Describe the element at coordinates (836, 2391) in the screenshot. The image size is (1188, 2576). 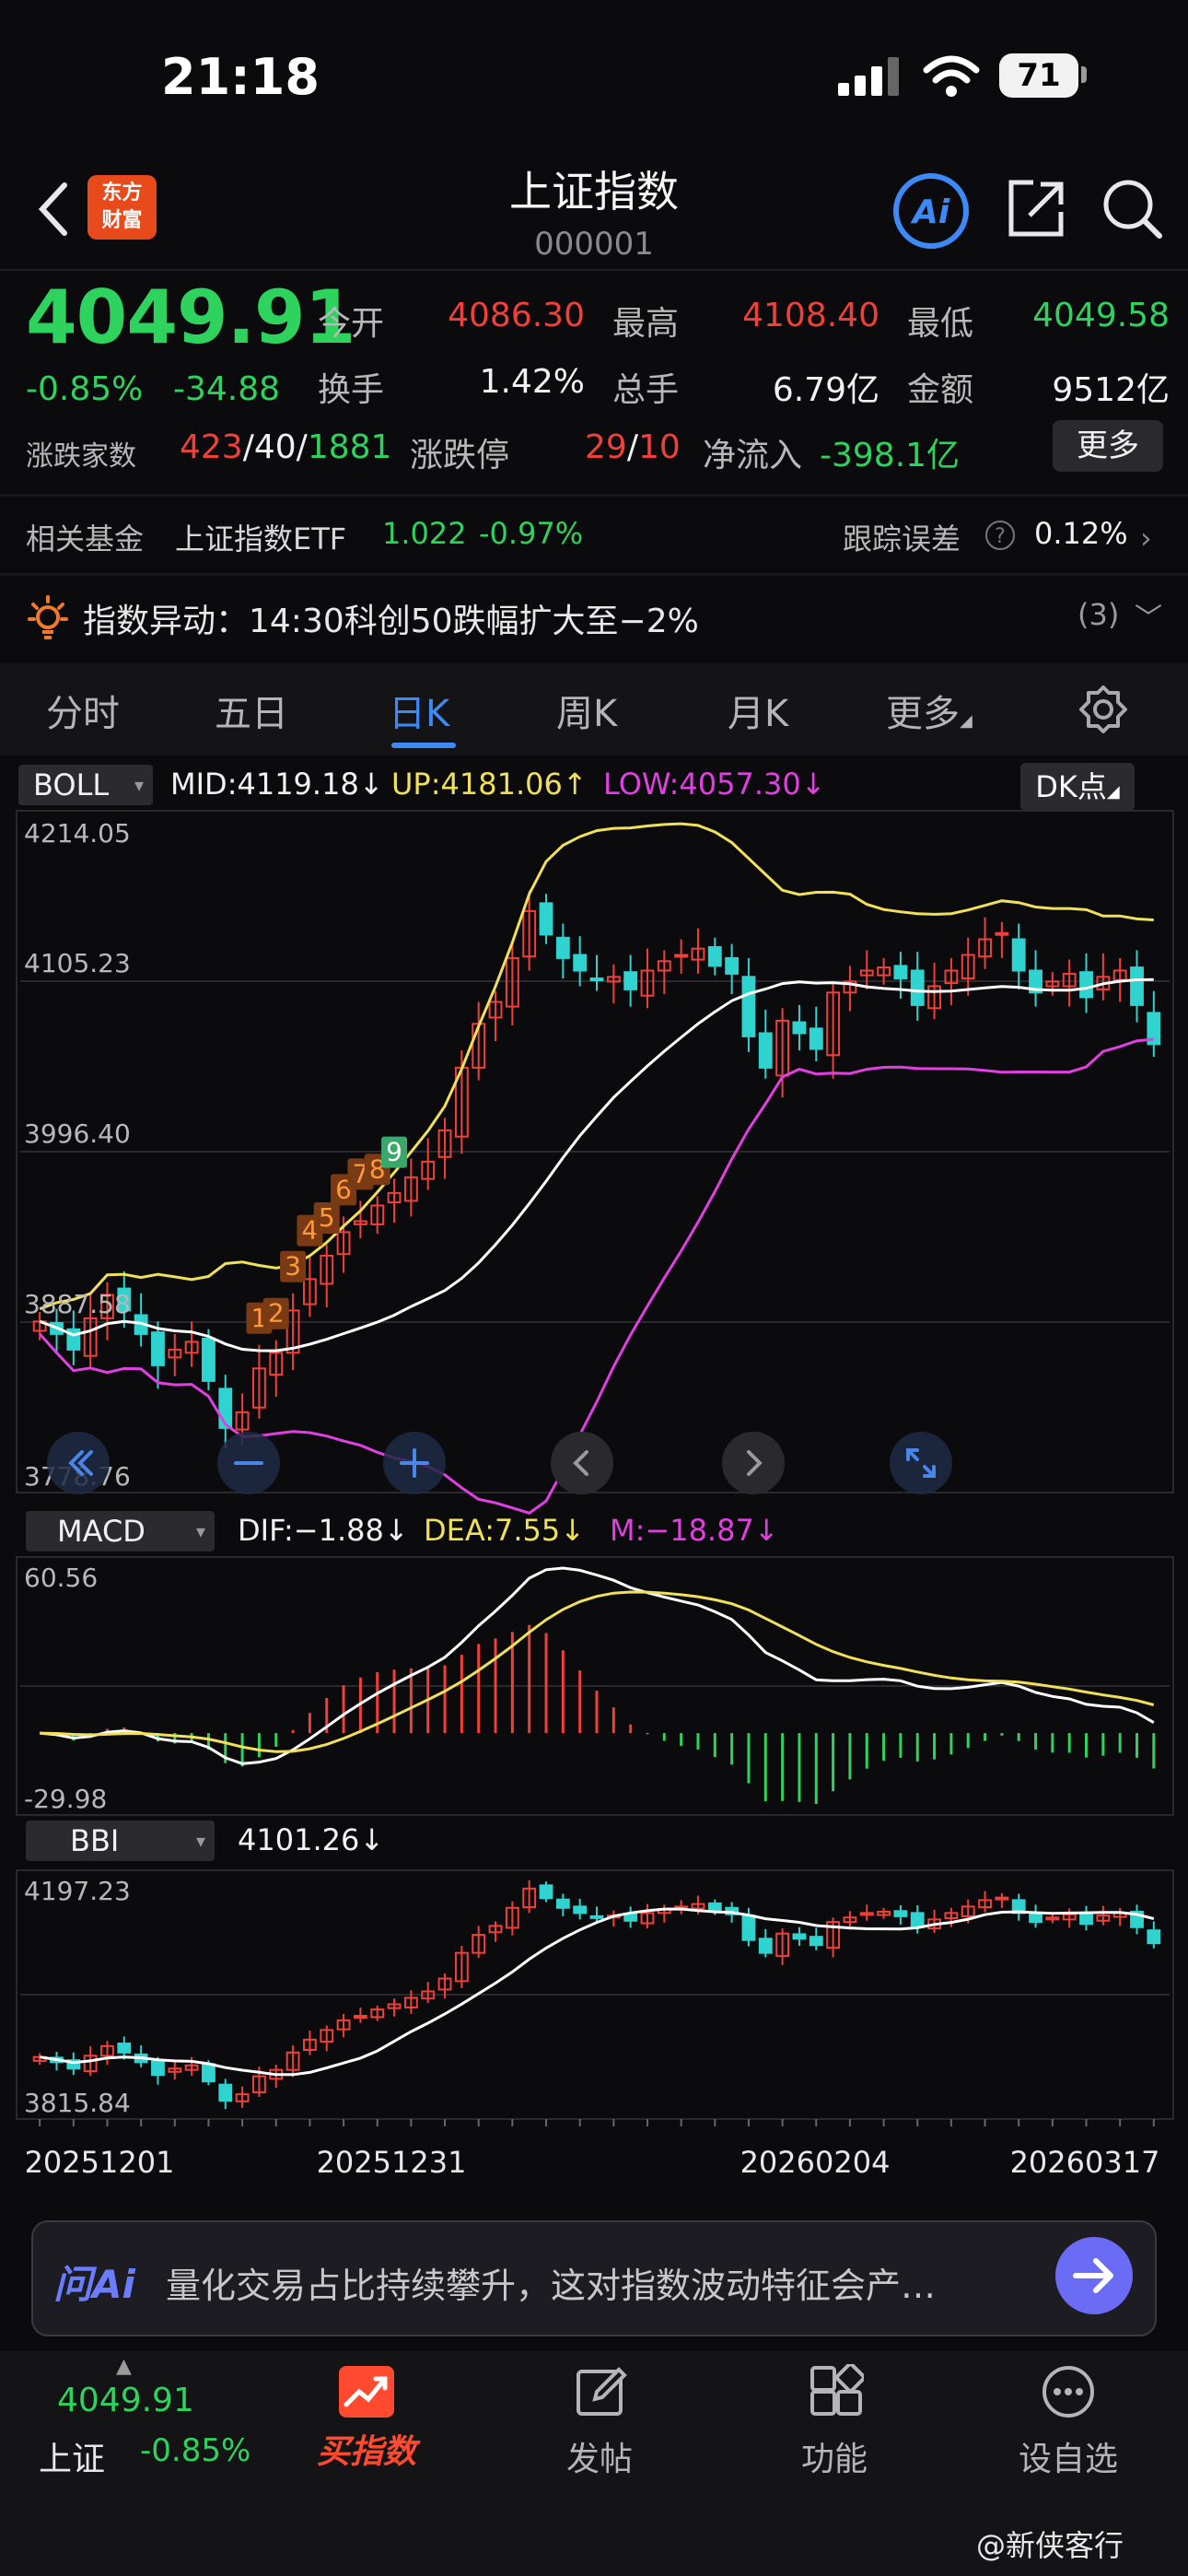
I see `function-icon` at that location.